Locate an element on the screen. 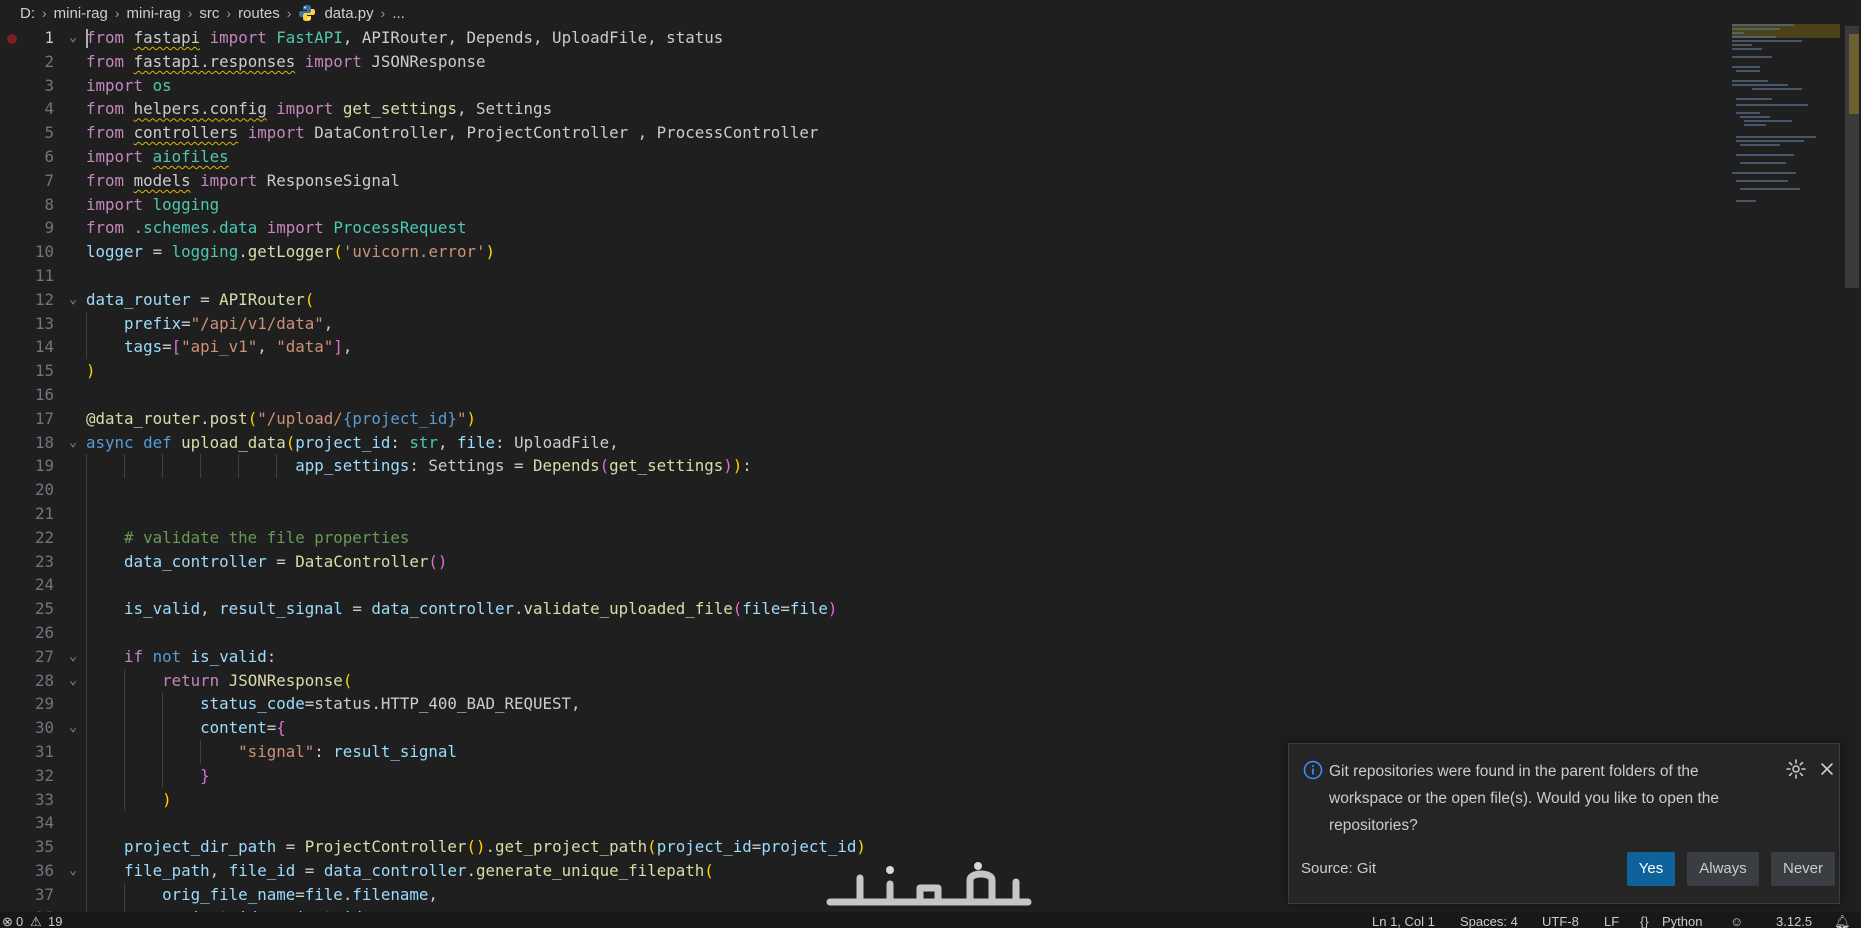 Image resolution: width=1861 pixels, height=928 pixels. end-of-line: LF is located at coordinates (1611, 921).